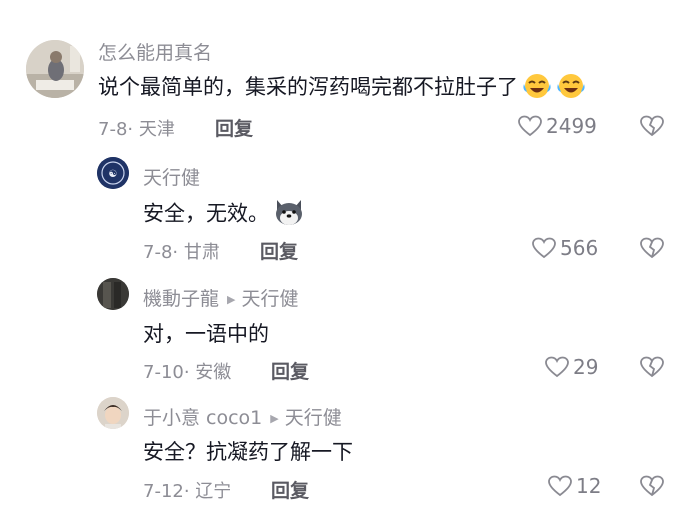 The image size is (690, 510). Describe the element at coordinates (187, 372) in the screenshot. I see `comment-meta: 7-10· 安徽` at that location.